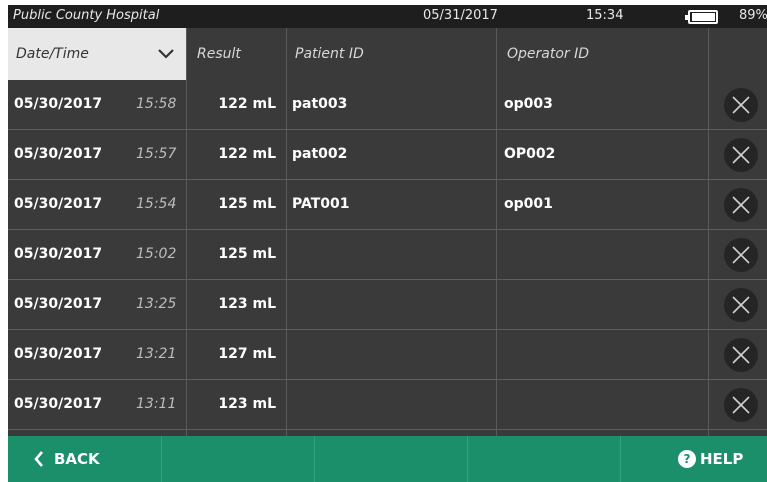  I want to click on row-time: 13:25, so click(156, 304).